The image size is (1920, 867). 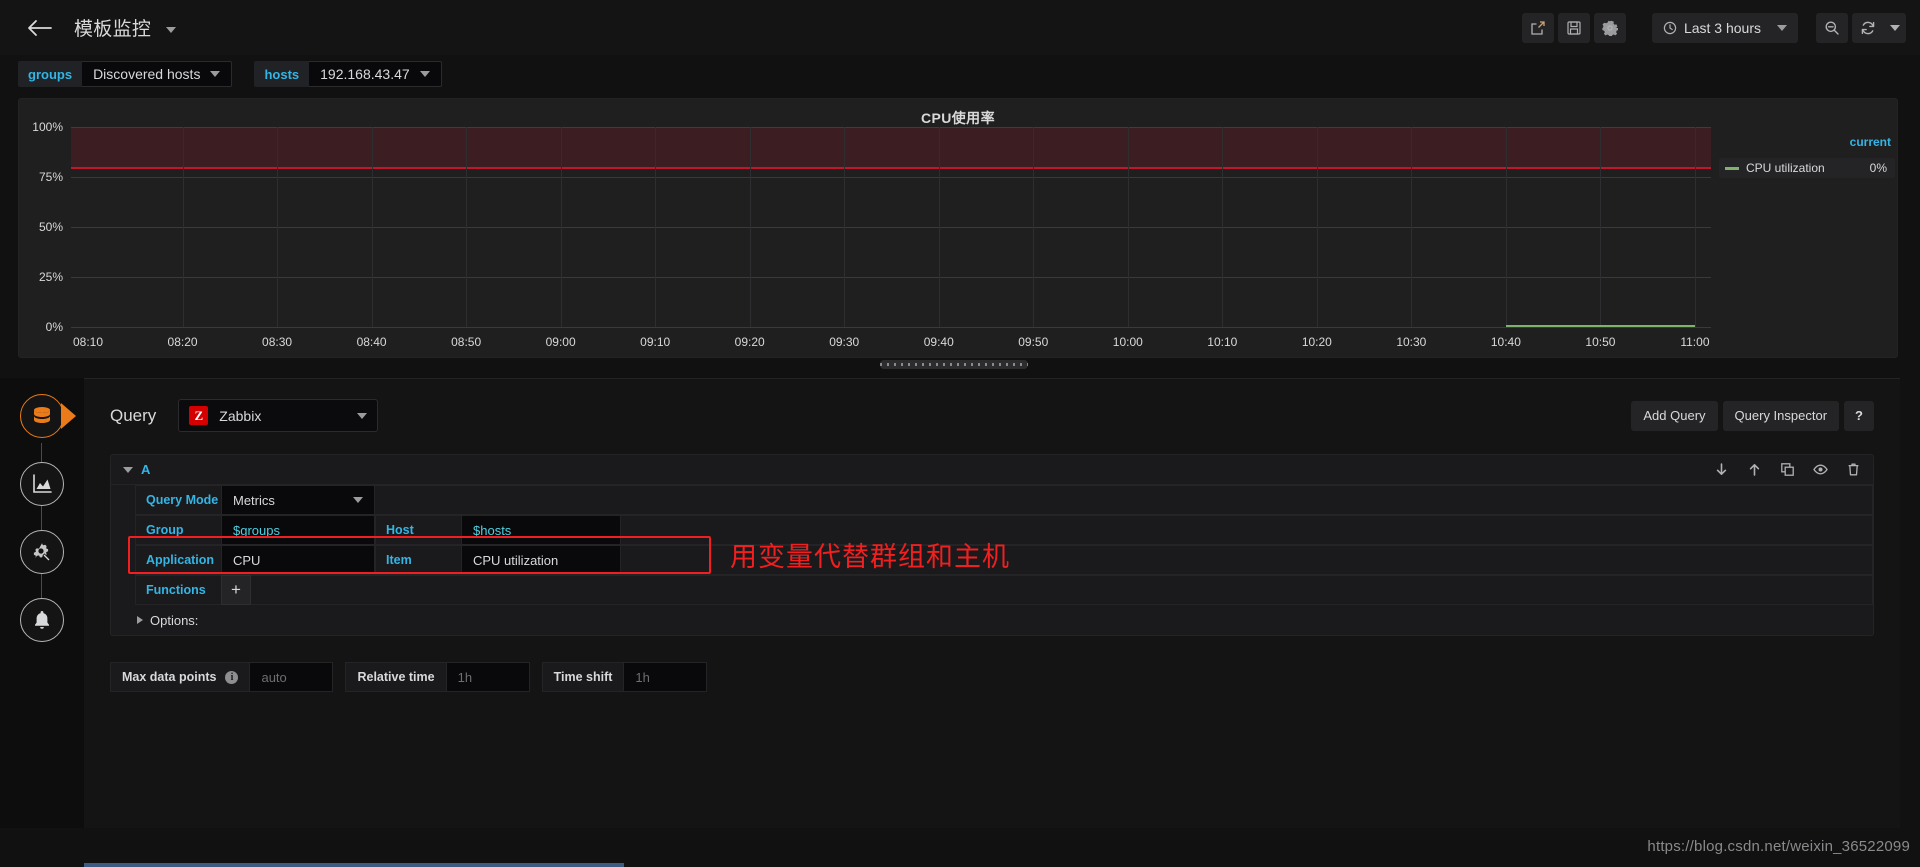 What do you see at coordinates (1868, 27) in the screenshot?
I see `refresh-icon` at bounding box center [1868, 27].